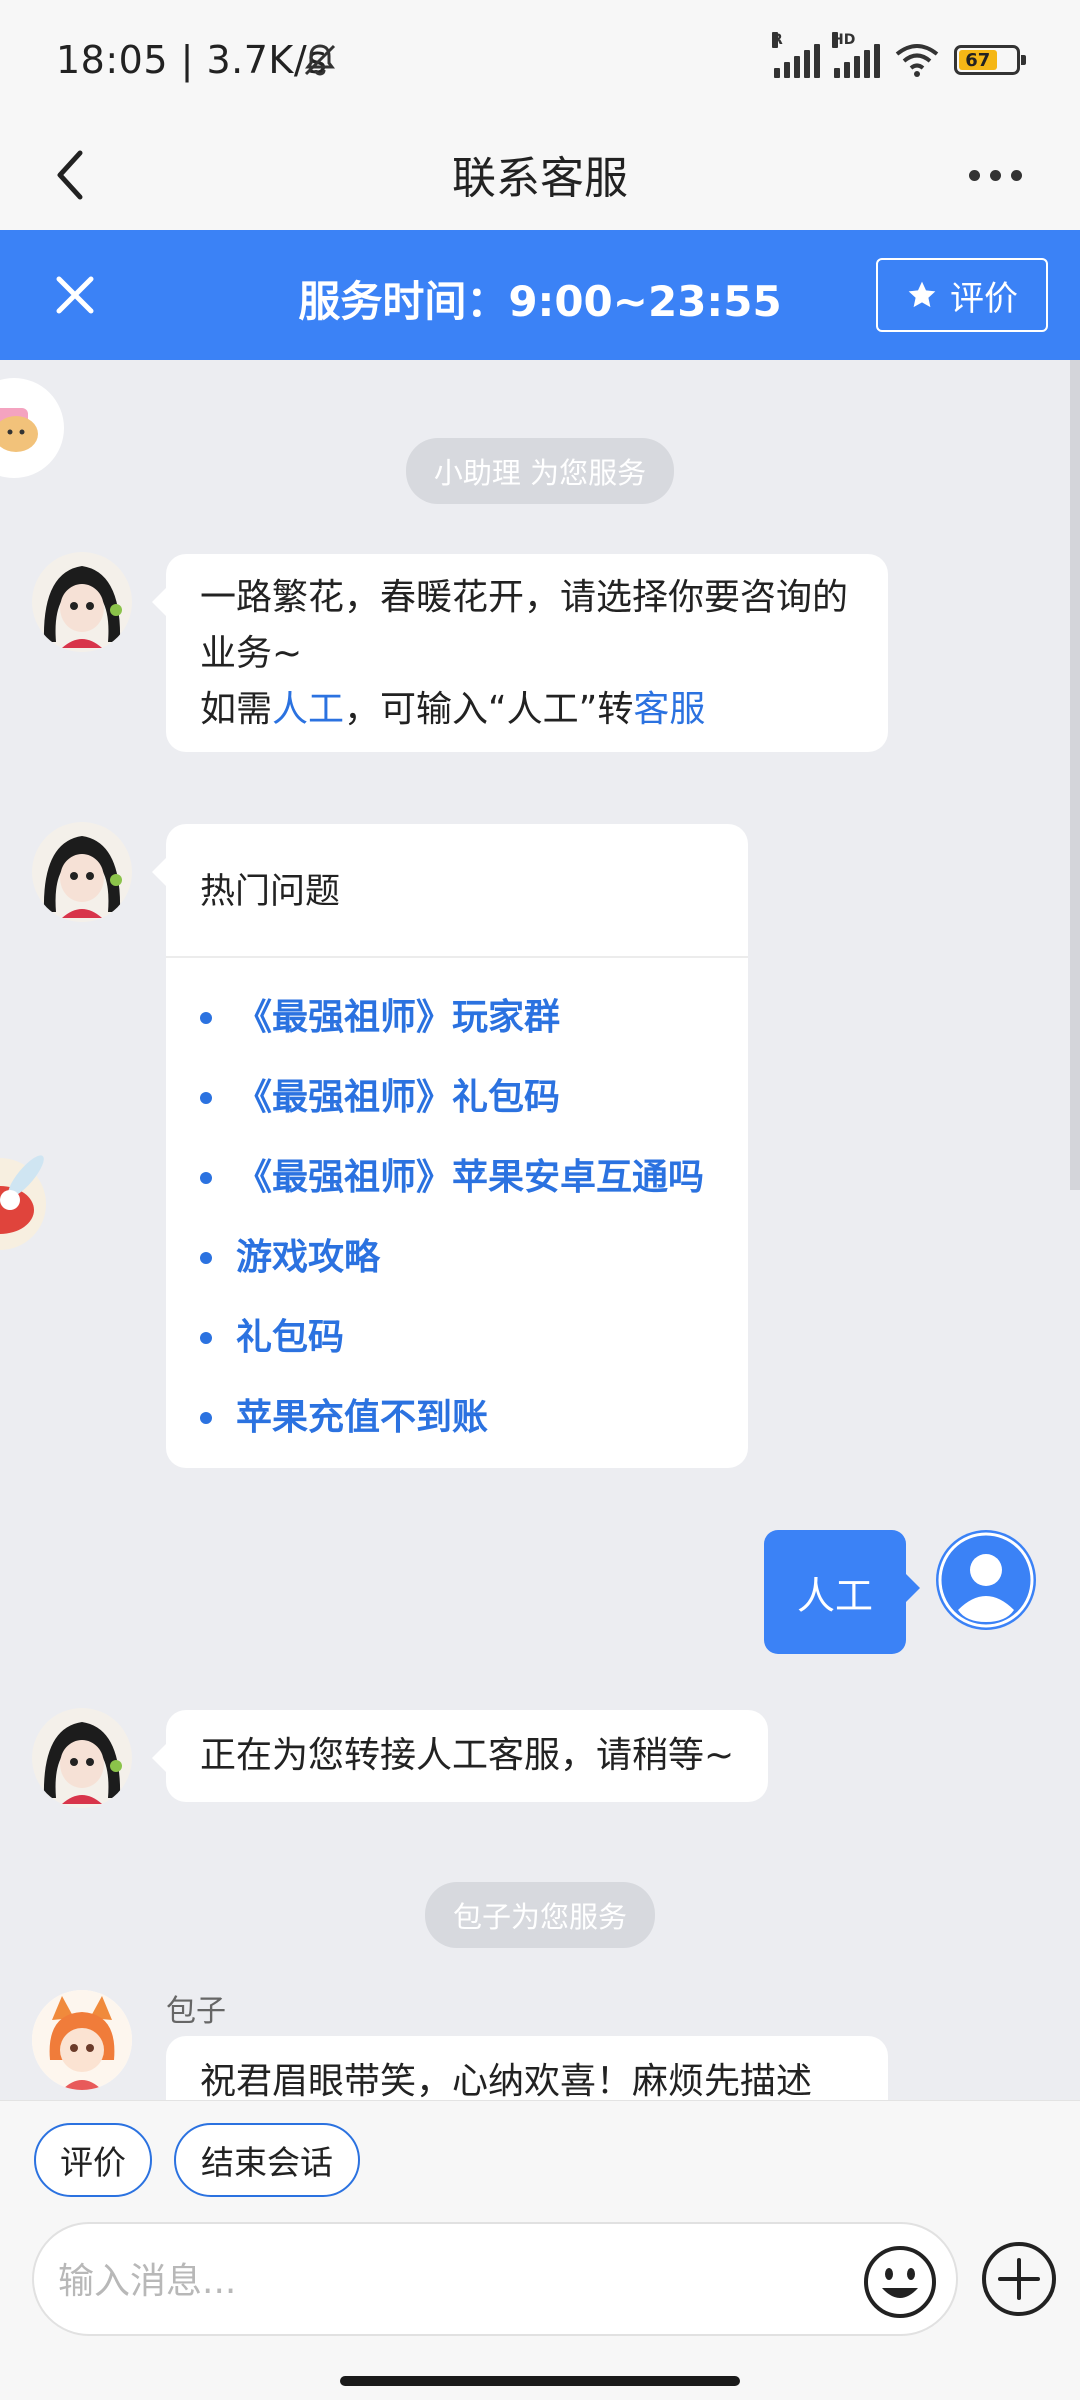 The image size is (1080, 2400). Describe the element at coordinates (540, 2150) in the screenshot. I see `quick-actions-bar: 评价 结束会话` at that location.